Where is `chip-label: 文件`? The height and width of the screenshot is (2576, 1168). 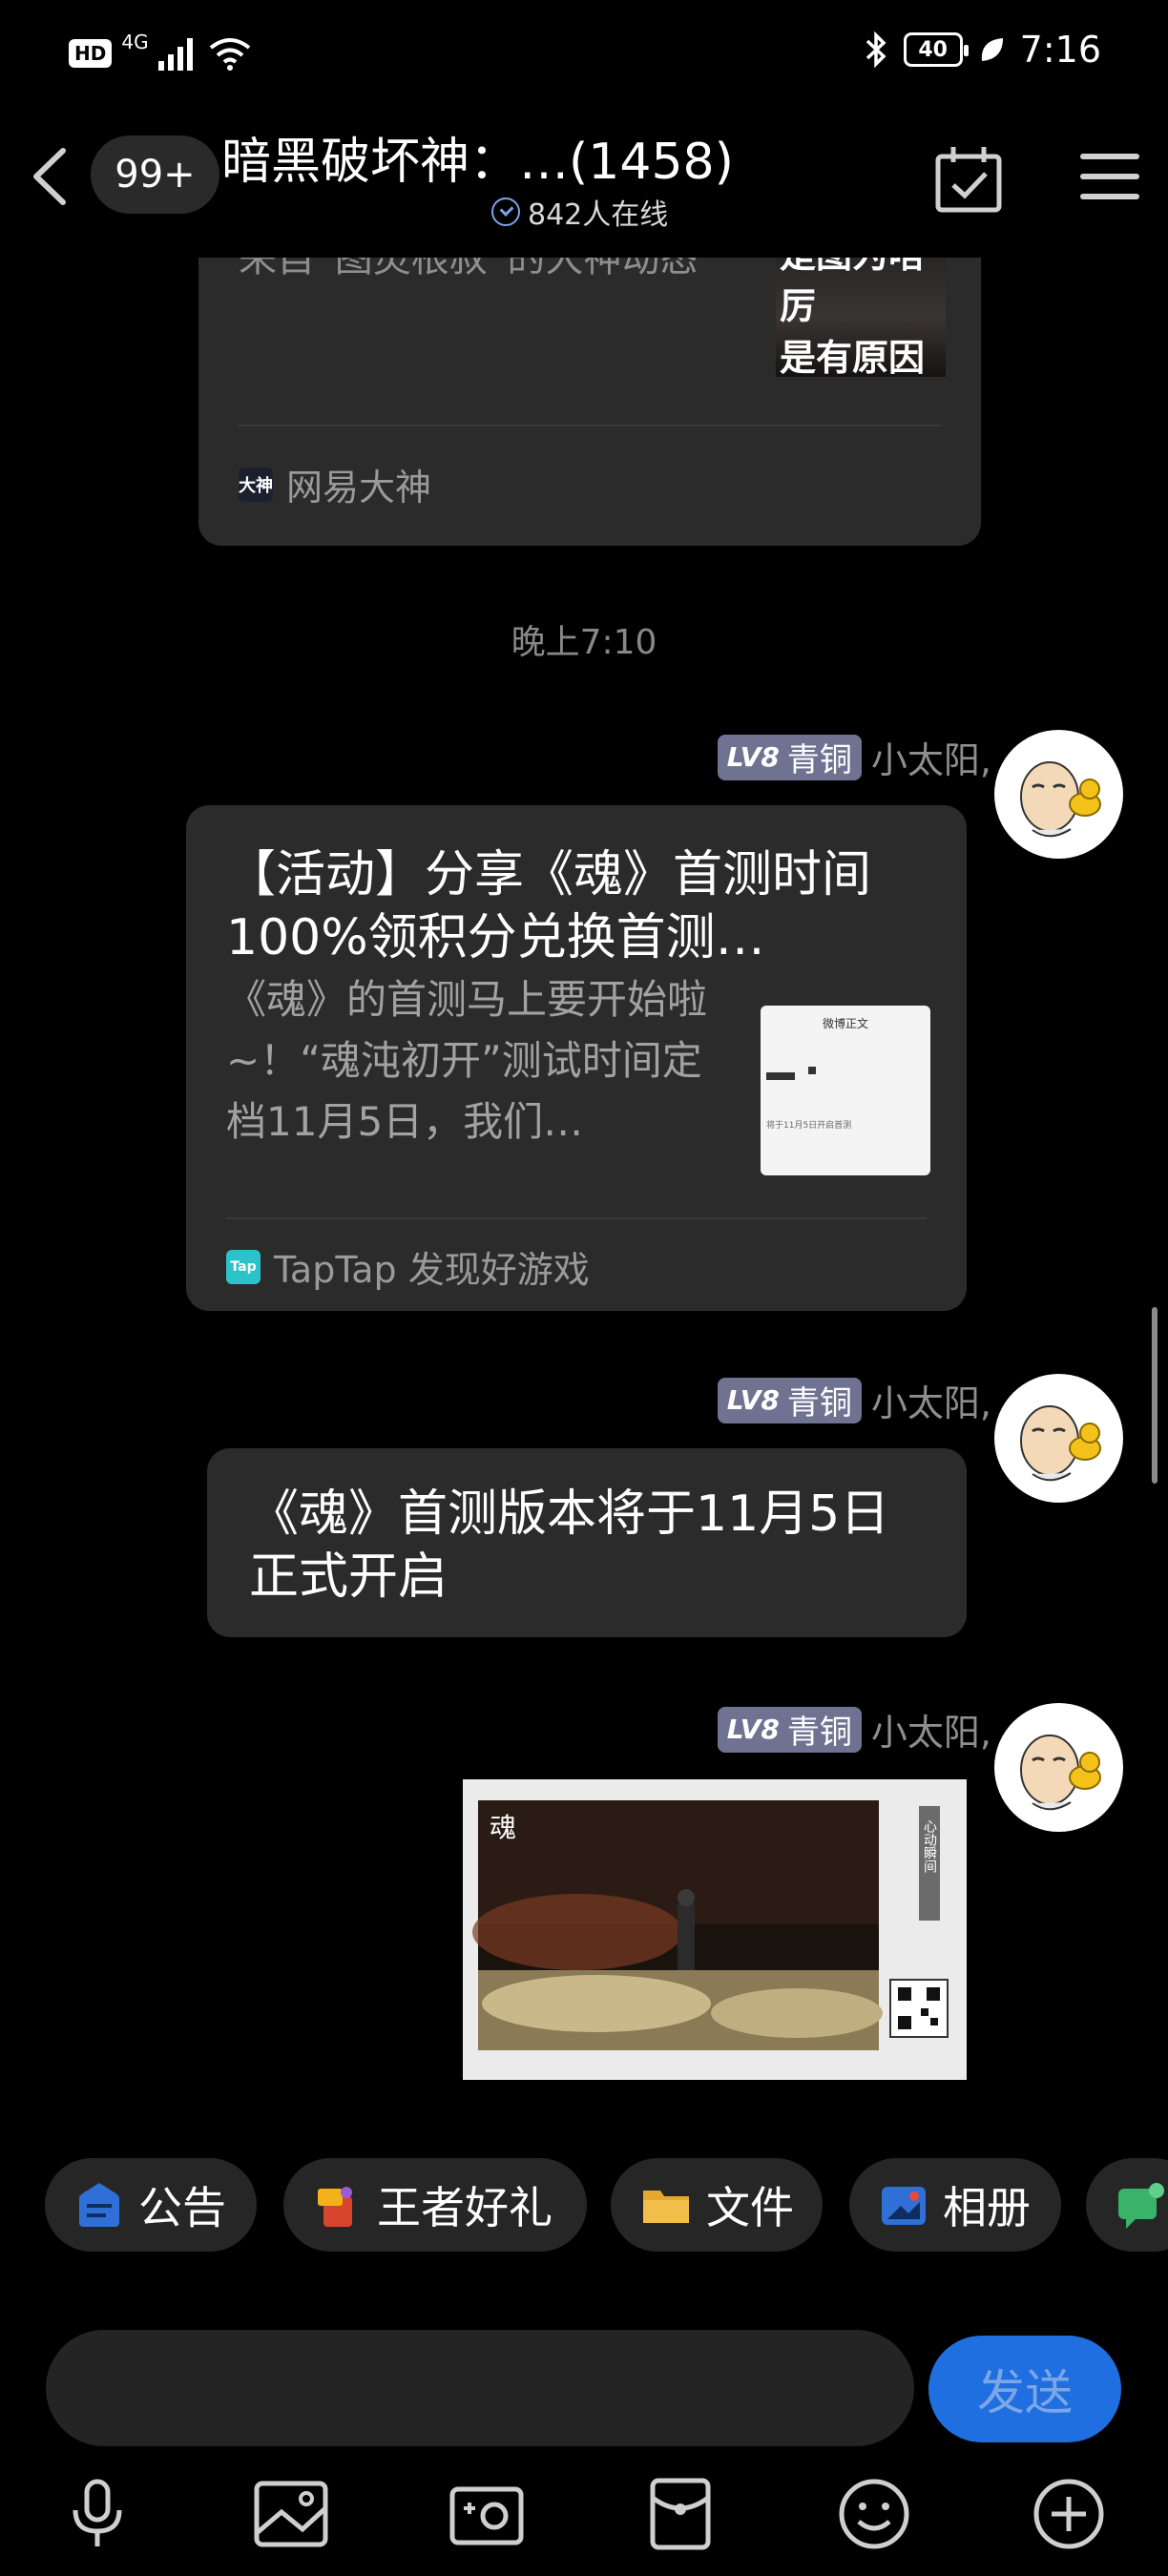 chip-label: 文件 is located at coordinates (750, 2207).